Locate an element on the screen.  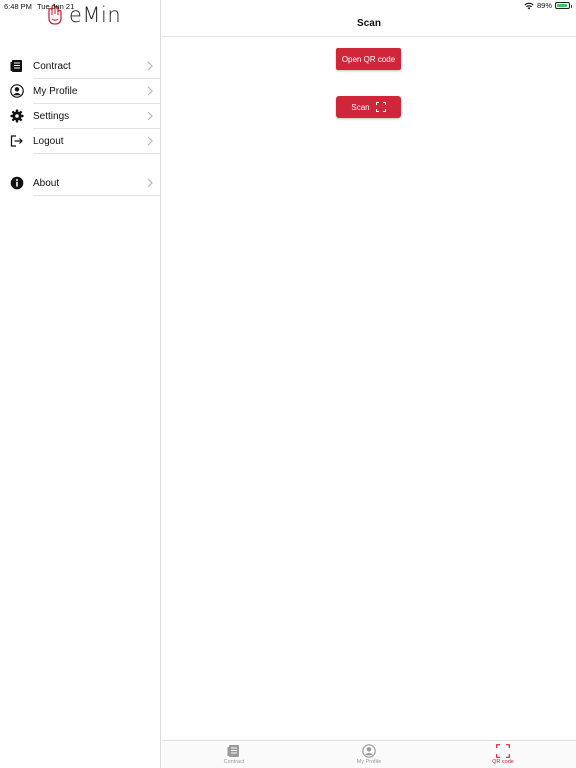
battery-percent: 89% is located at coordinates (544, 5).